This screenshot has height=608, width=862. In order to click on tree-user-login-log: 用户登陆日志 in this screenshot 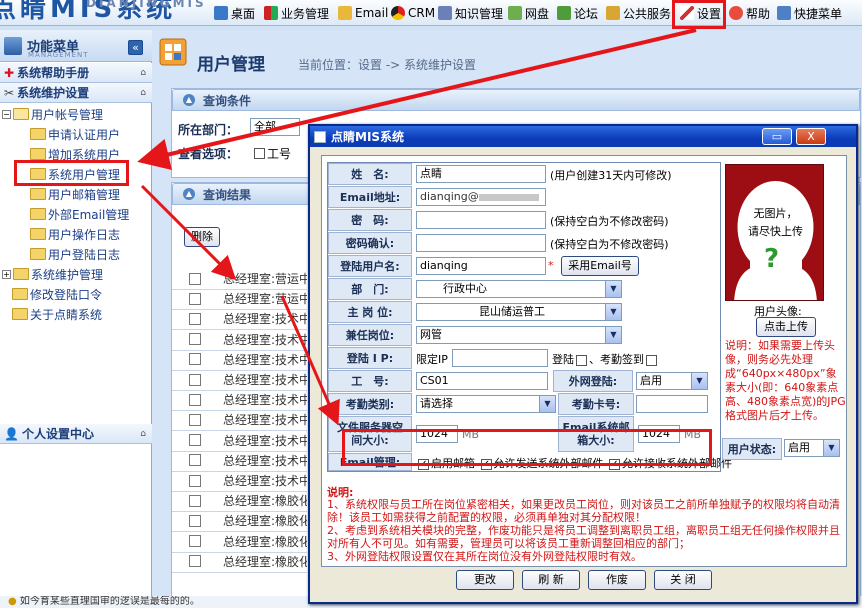, I will do `click(76, 254)`.